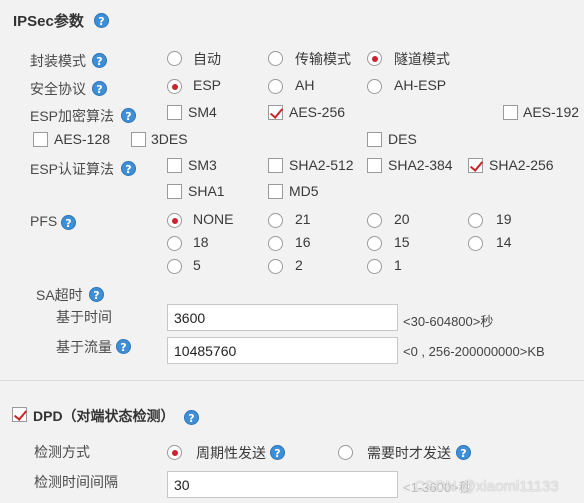 This screenshot has height=503, width=584. Describe the element at coordinates (169, 139) in the screenshot. I see `enc-3des-label: 3DES` at that location.